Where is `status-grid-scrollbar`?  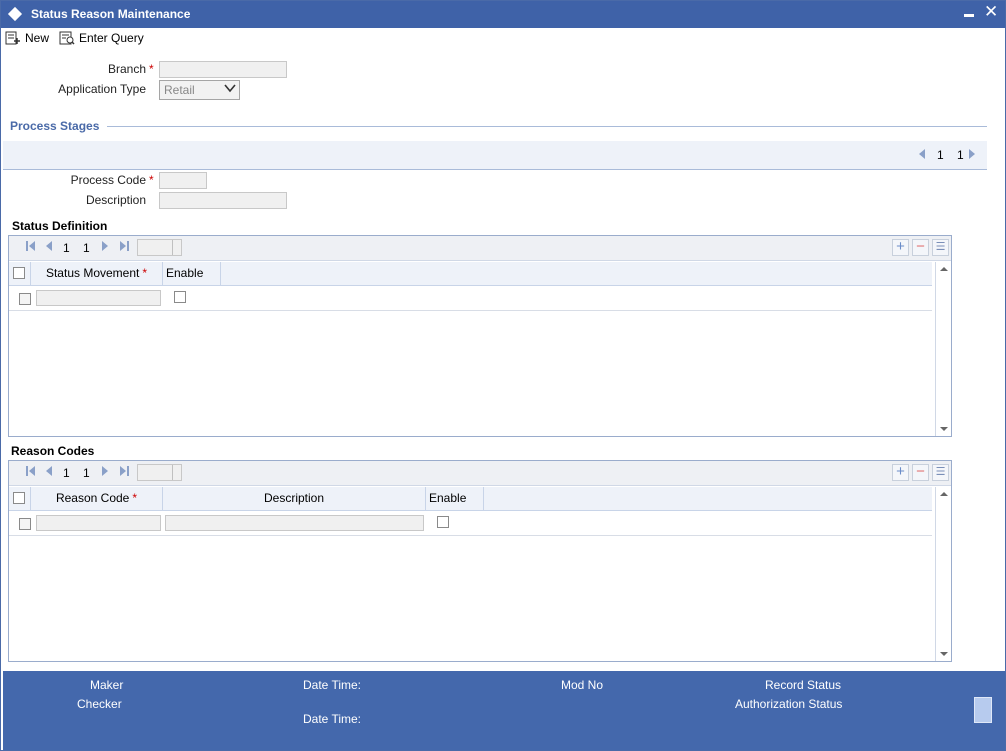
status-grid-scrollbar is located at coordinates (943, 349).